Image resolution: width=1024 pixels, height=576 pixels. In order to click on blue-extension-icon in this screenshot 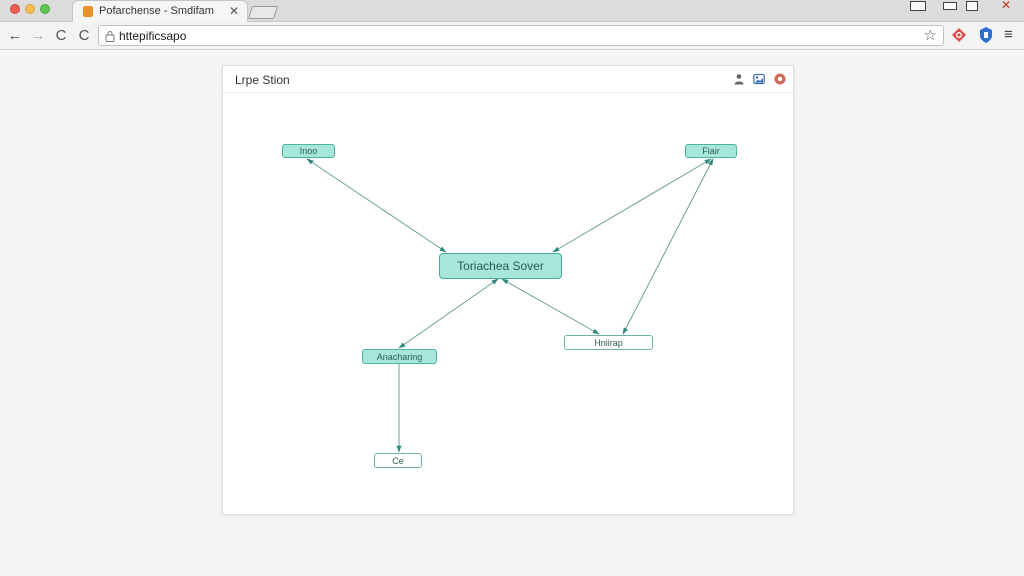, I will do `click(986, 35)`.